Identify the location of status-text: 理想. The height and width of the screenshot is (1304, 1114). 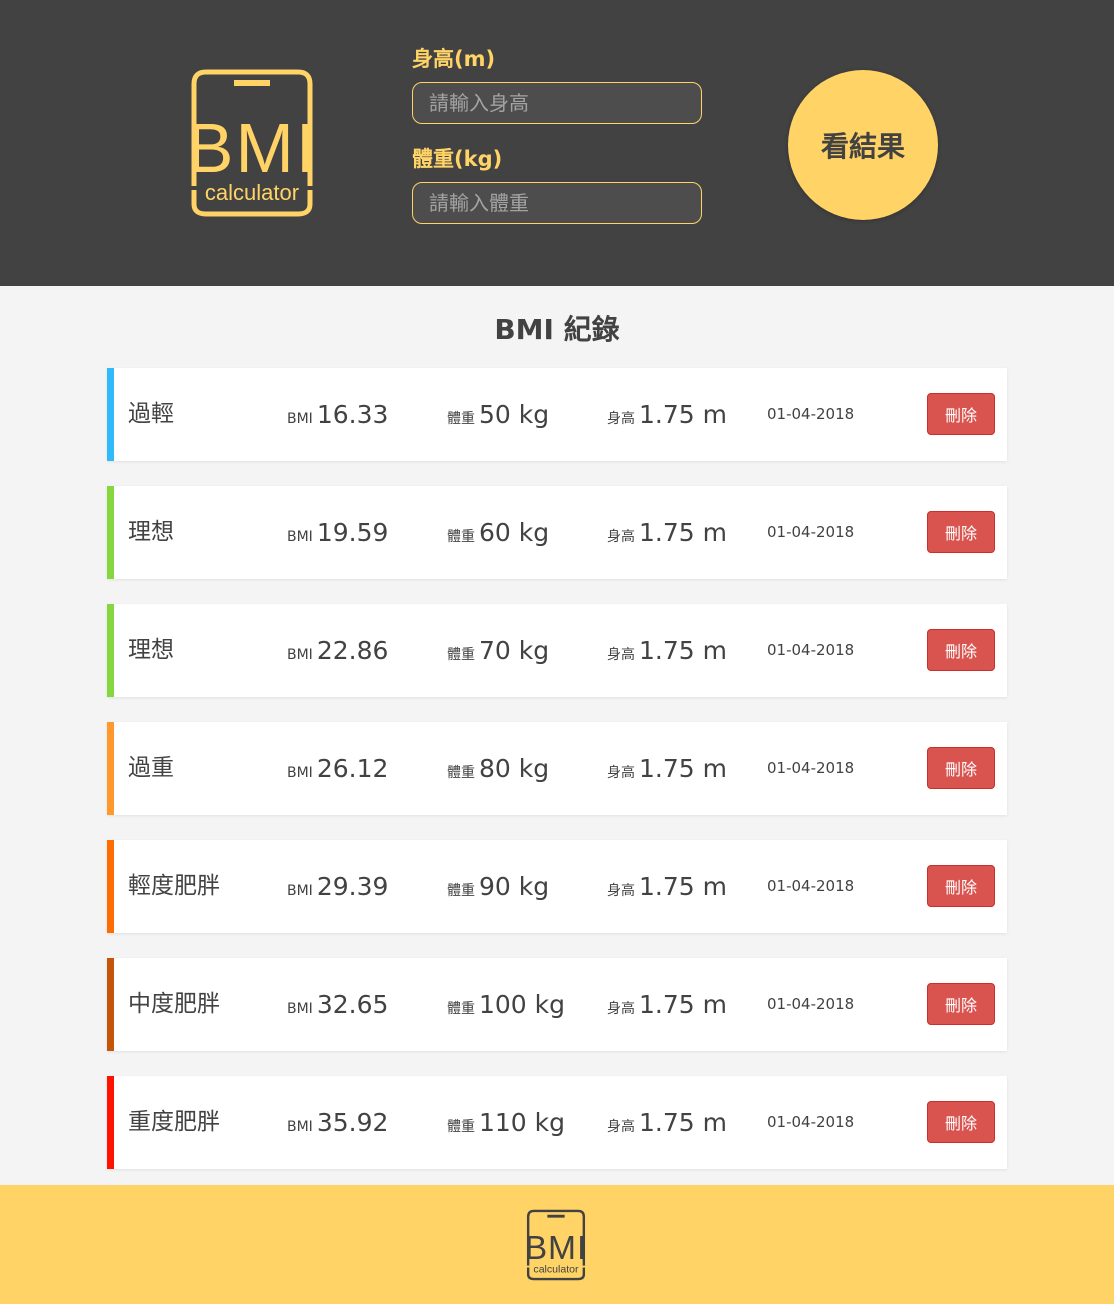
(151, 532).